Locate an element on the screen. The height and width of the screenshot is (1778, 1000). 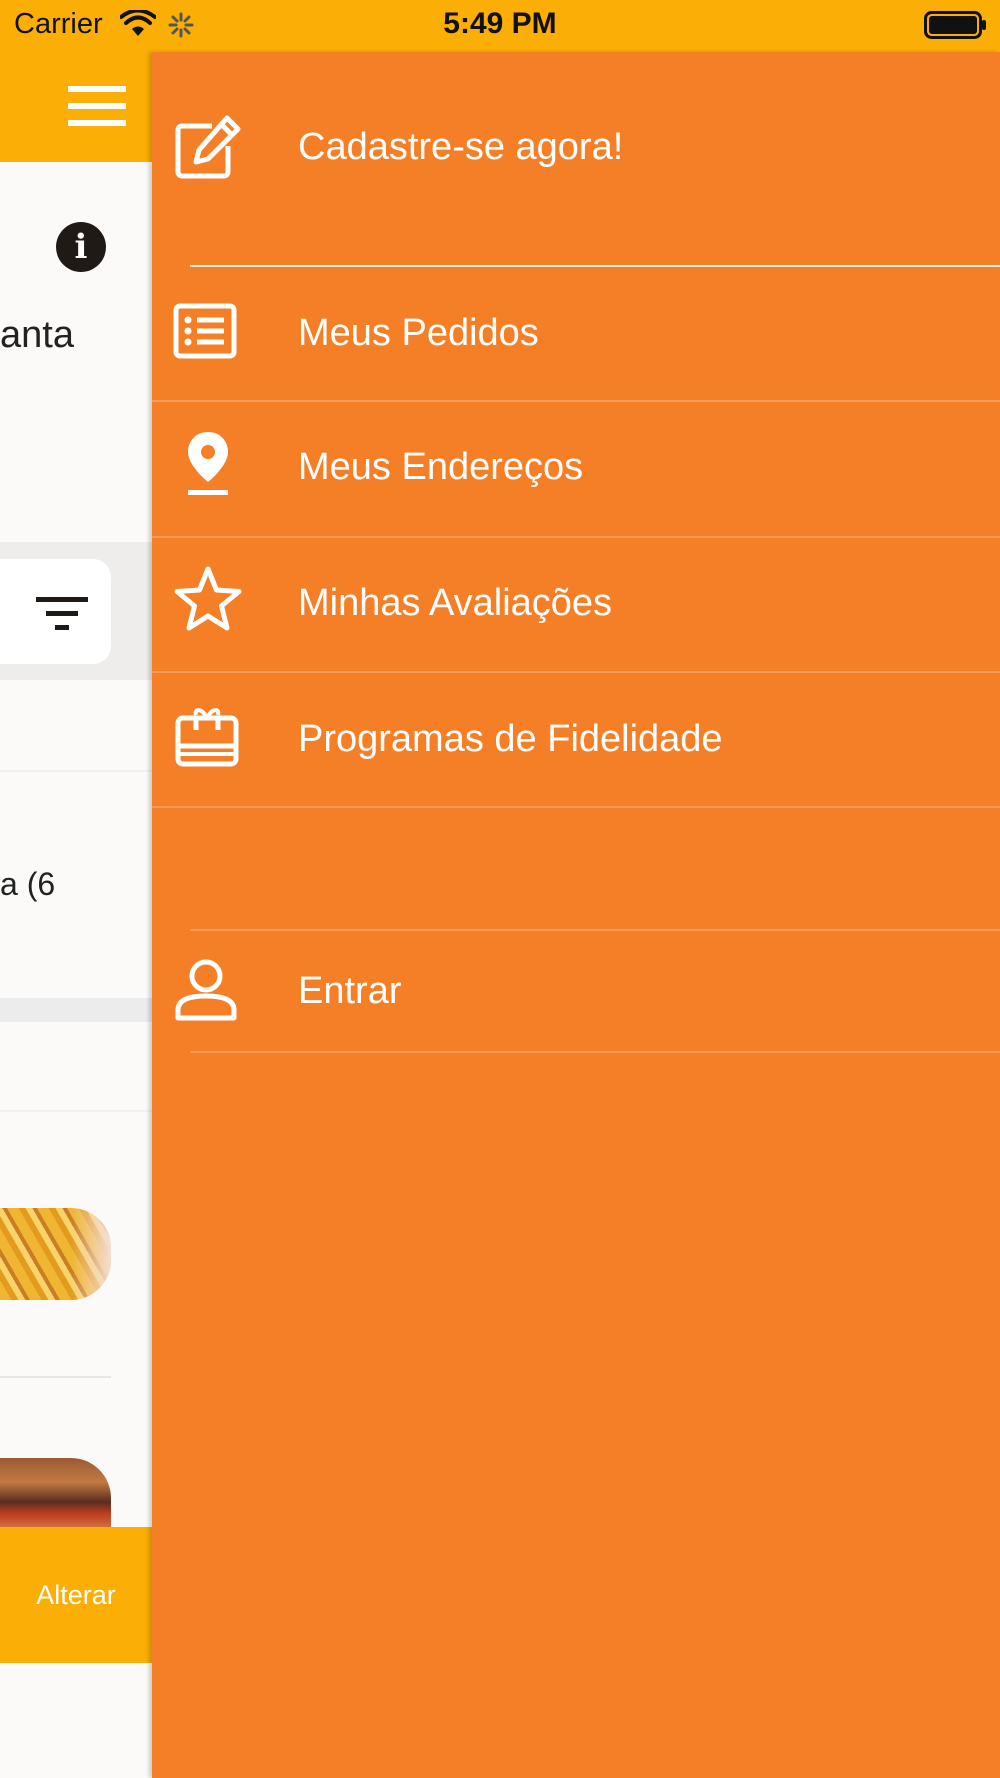
menu-label-login: Entrar is located at coordinates (350, 991).